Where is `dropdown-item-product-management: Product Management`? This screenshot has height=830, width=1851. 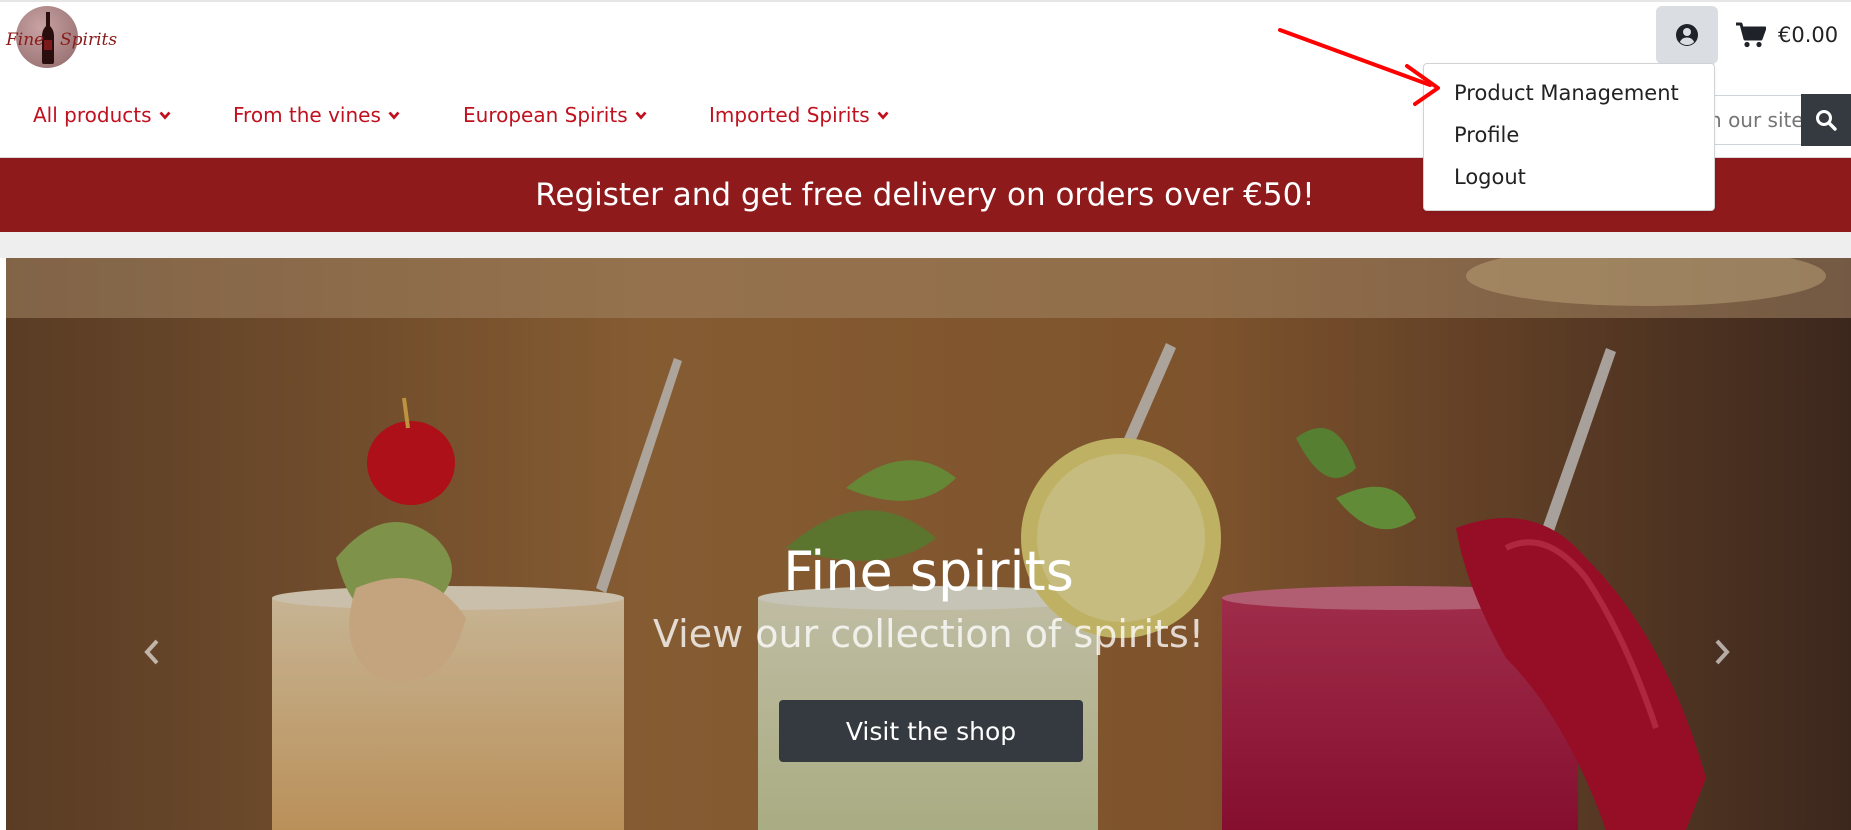 dropdown-item-product-management: Product Management is located at coordinates (1566, 93).